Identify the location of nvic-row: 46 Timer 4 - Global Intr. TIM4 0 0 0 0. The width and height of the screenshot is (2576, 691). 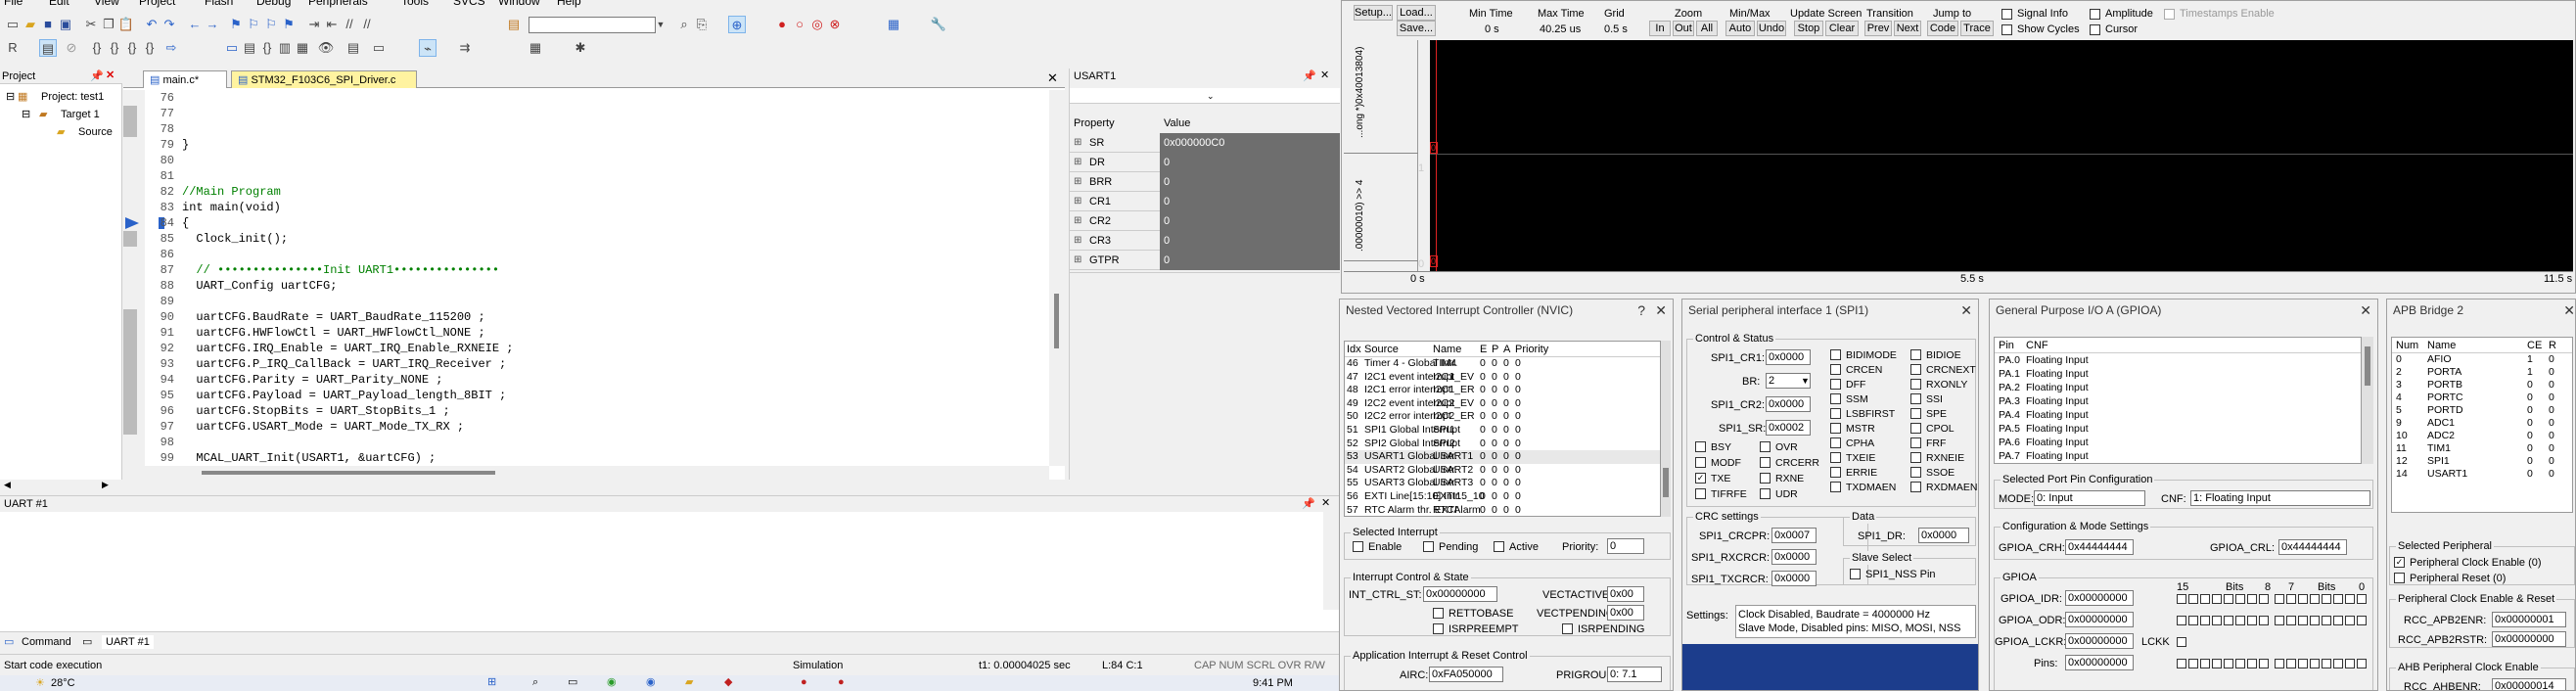
(1502, 364).